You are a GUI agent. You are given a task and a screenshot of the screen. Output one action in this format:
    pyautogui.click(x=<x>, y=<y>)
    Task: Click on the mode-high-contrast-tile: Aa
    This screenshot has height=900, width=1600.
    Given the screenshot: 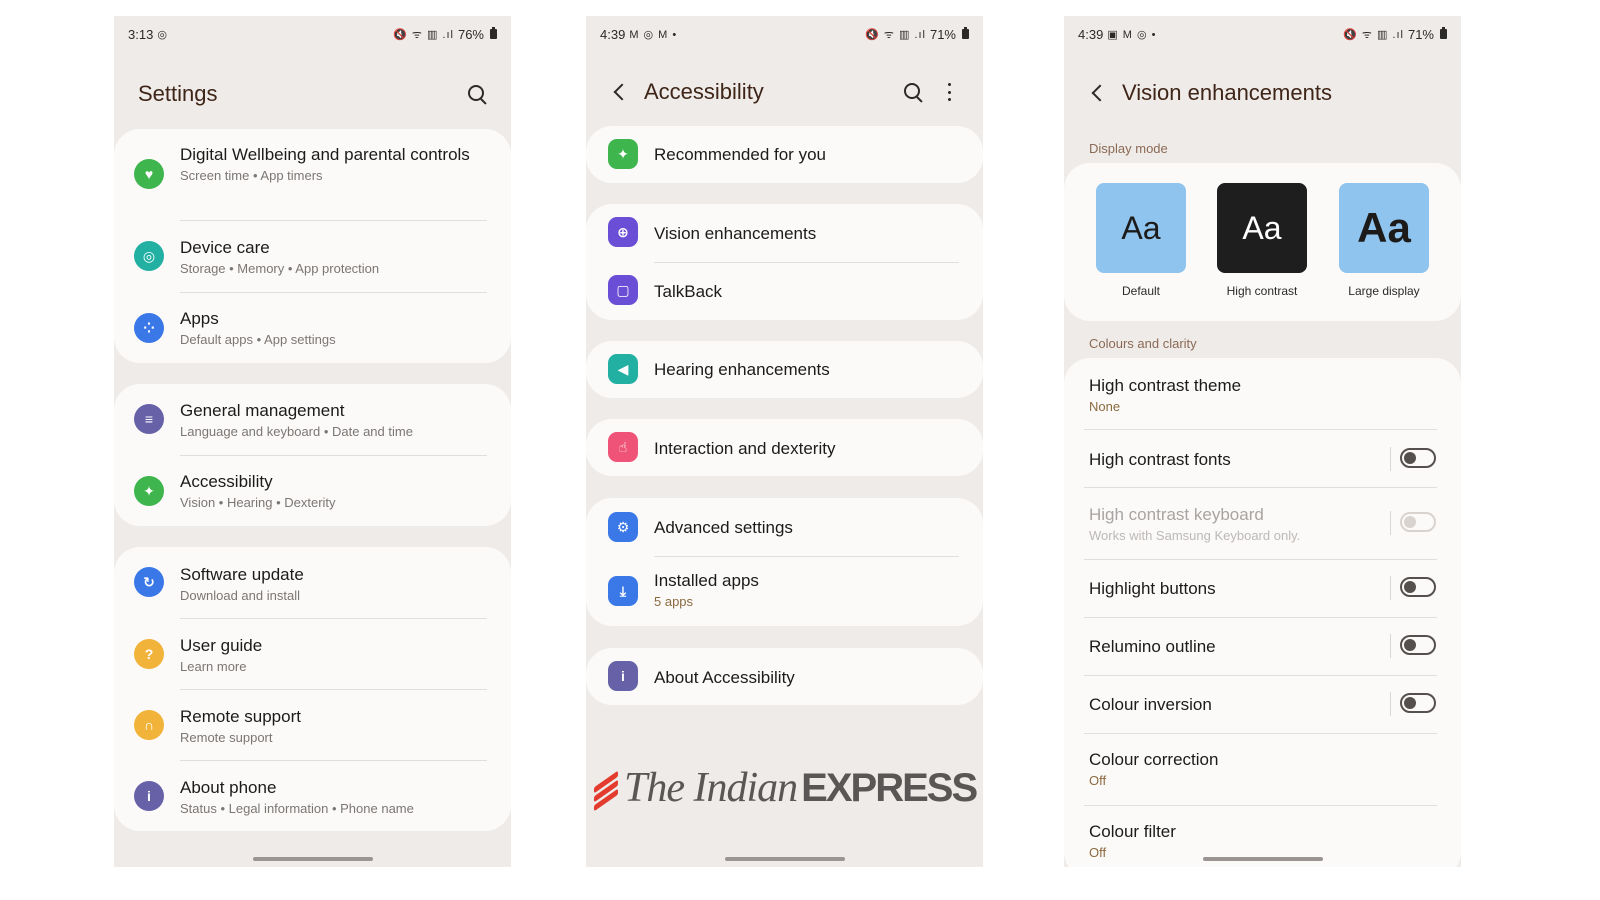 What is the action you would take?
    pyautogui.click(x=1262, y=228)
    